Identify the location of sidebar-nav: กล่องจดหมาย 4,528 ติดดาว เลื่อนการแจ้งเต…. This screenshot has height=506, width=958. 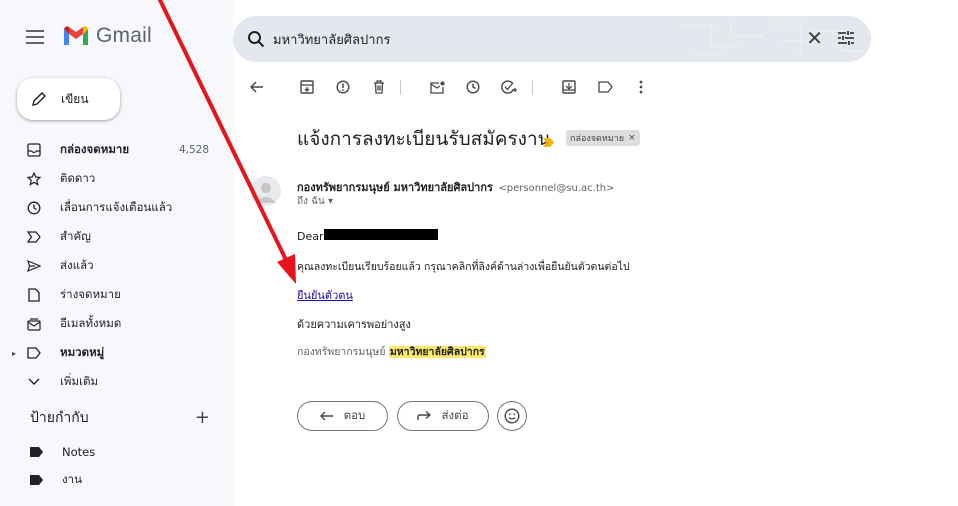
(116, 268).